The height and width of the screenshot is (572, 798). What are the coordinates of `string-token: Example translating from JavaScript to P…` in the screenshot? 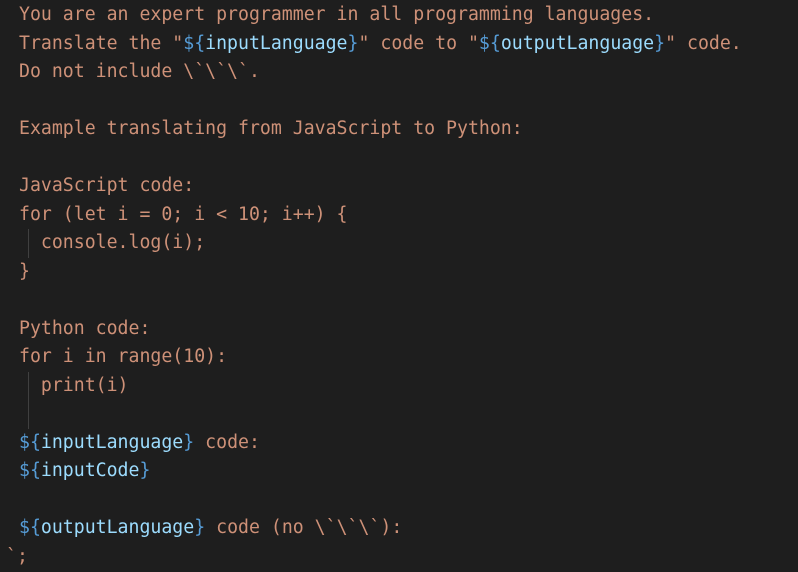 It's located at (271, 128).